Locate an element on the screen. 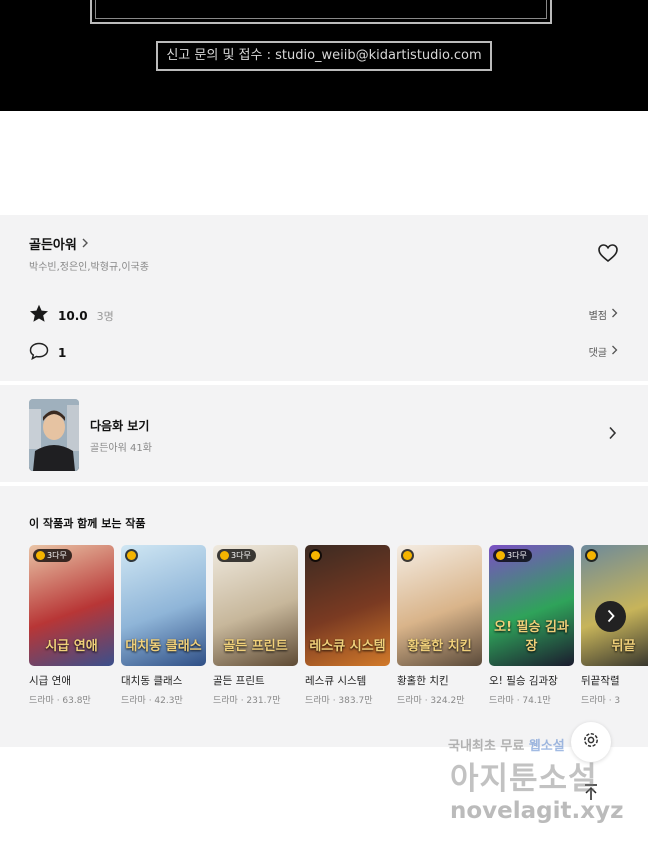 The width and height of the screenshot is (648, 851). cover-title-art: 골든 프린트 is located at coordinates (255, 646).